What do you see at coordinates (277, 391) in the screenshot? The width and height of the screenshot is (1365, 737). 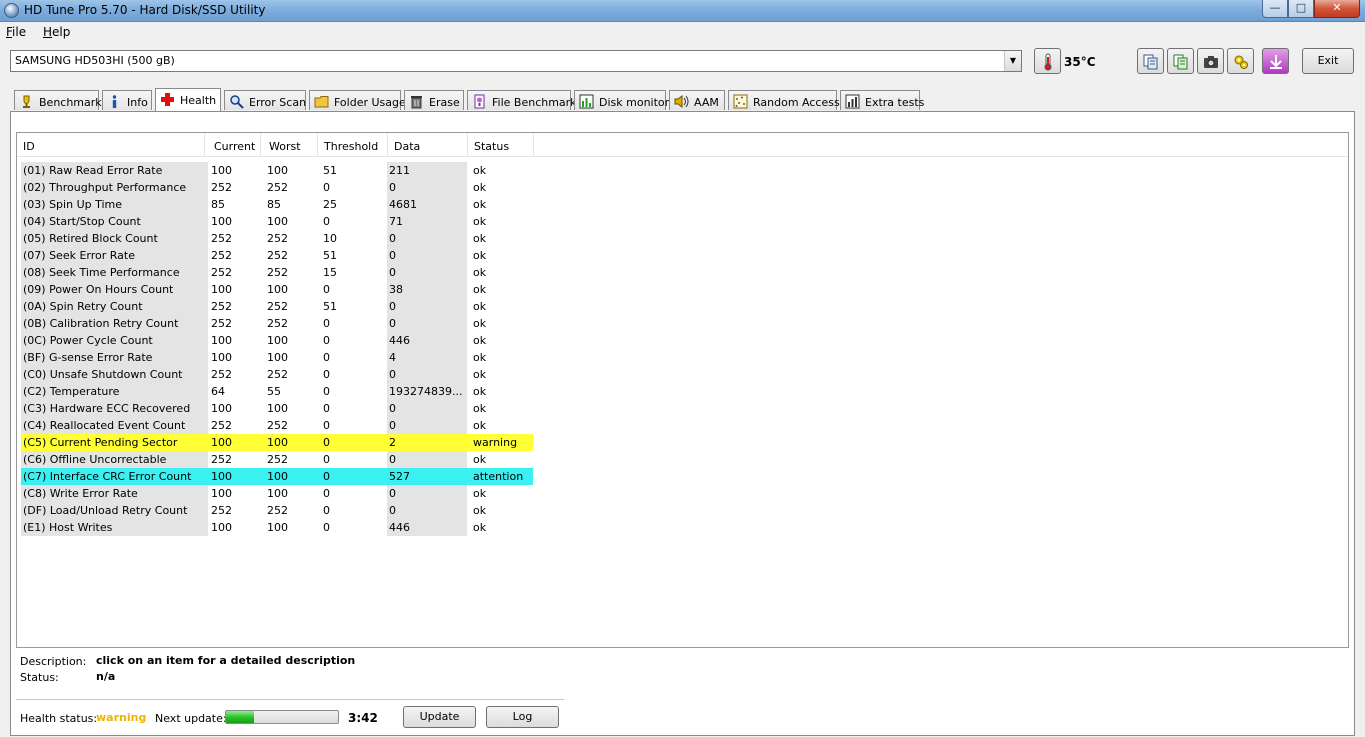 I see `table-row: (C2) Temperature 64 55 0 193274839... ok` at bounding box center [277, 391].